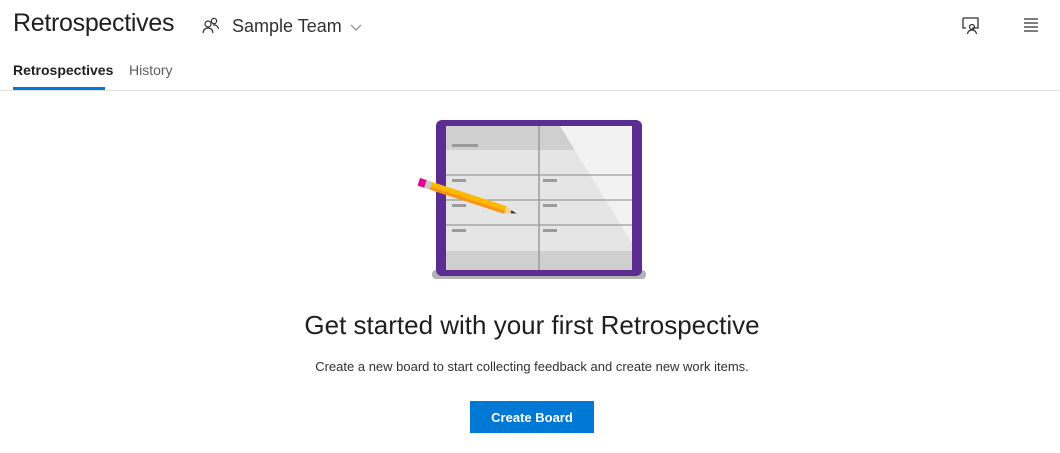 Image resolution: width=1060 pixels, height=453 pixels. What do you see at coordinates (532, 199) in the screenshot?
I see `board-with-pencil-illustration` at bounding box center [532, 199].